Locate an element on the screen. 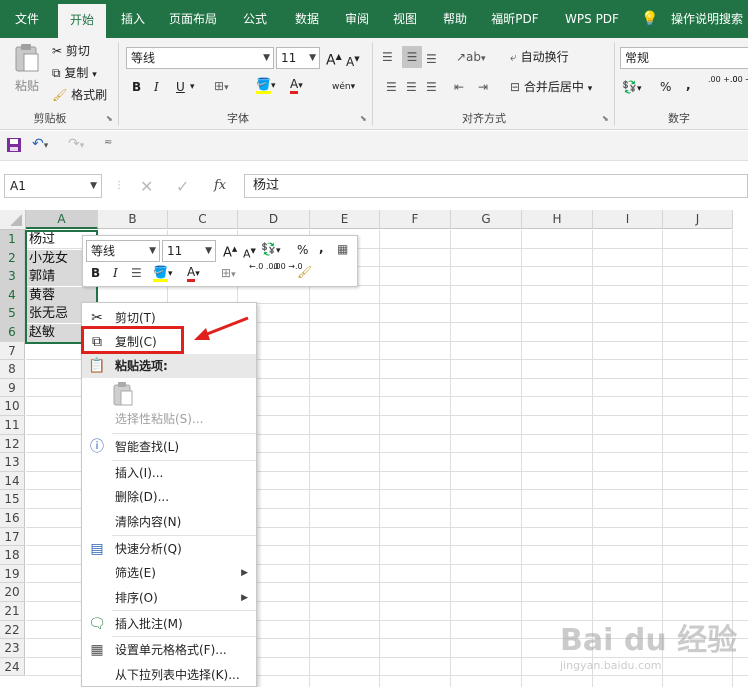 The width and height of the screenshot is (748, 687). number-format-select: 常规 is located at coordinates (684, 58).